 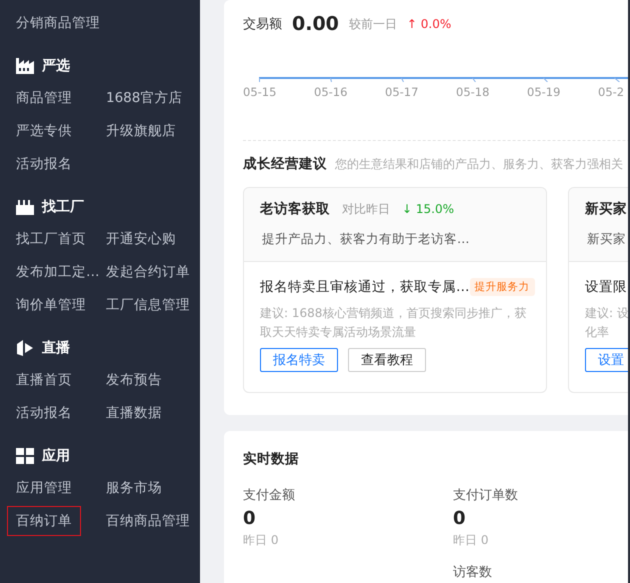 What do you see at coordinates (372, 24) in the screenshot?
I see `compare-label: 较前一日` at bounding box center [372, 24].